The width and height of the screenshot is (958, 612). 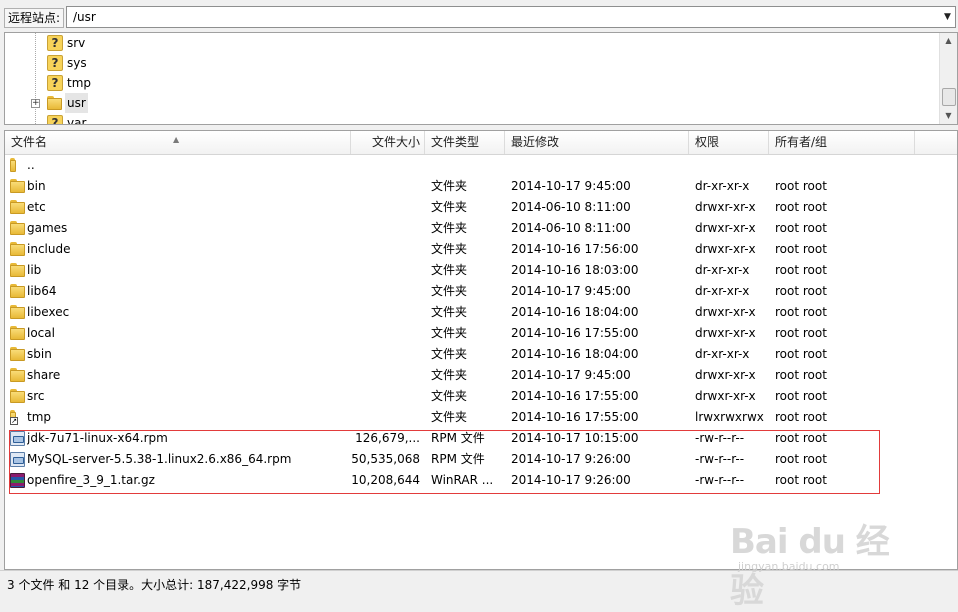 I want to click on file-owner, so click(x=835, y=165).